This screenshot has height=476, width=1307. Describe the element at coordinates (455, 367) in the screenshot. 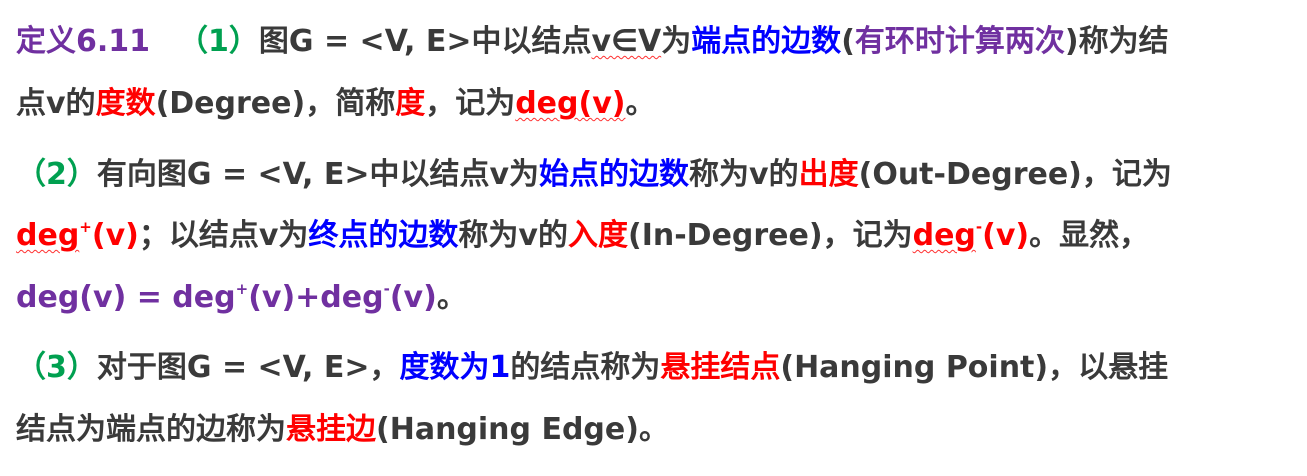

I see `highlight-degree-one: 度数为1` at that location.